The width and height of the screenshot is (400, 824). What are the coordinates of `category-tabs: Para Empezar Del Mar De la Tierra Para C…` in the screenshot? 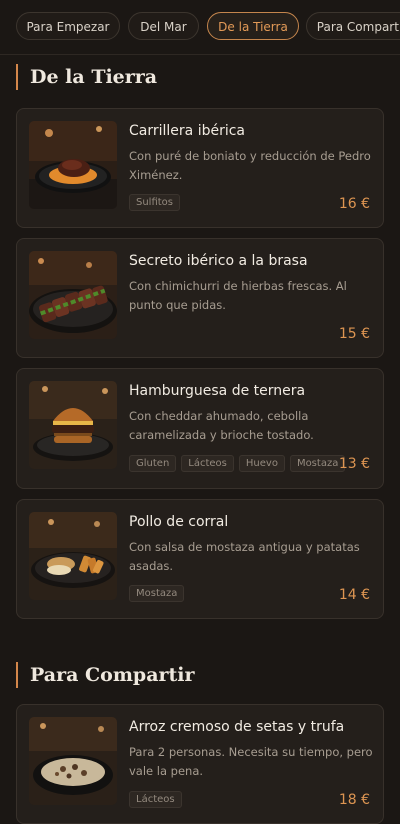 It's located at (200, 27).